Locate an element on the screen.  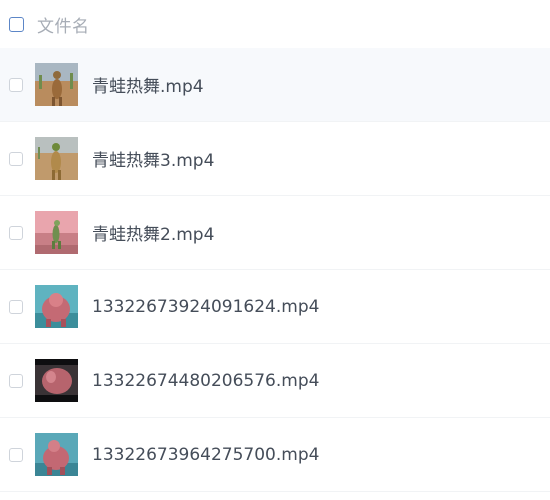
file-name: 13322673924091624.mp4 is located at coordinates (205, 307).